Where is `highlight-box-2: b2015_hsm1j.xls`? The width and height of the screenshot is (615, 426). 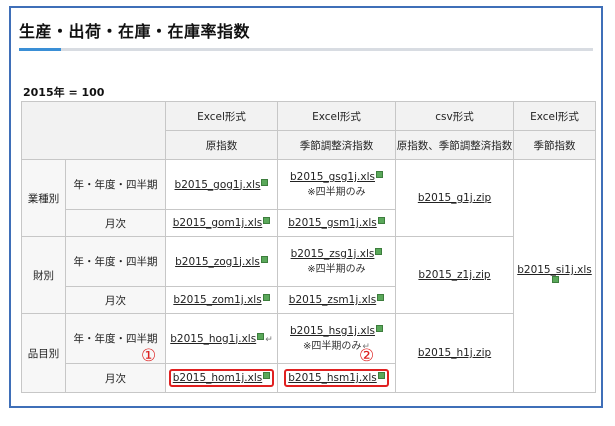 highlight-box-2: b2015_hsm1j.xls is located at coordinates (336, 378).